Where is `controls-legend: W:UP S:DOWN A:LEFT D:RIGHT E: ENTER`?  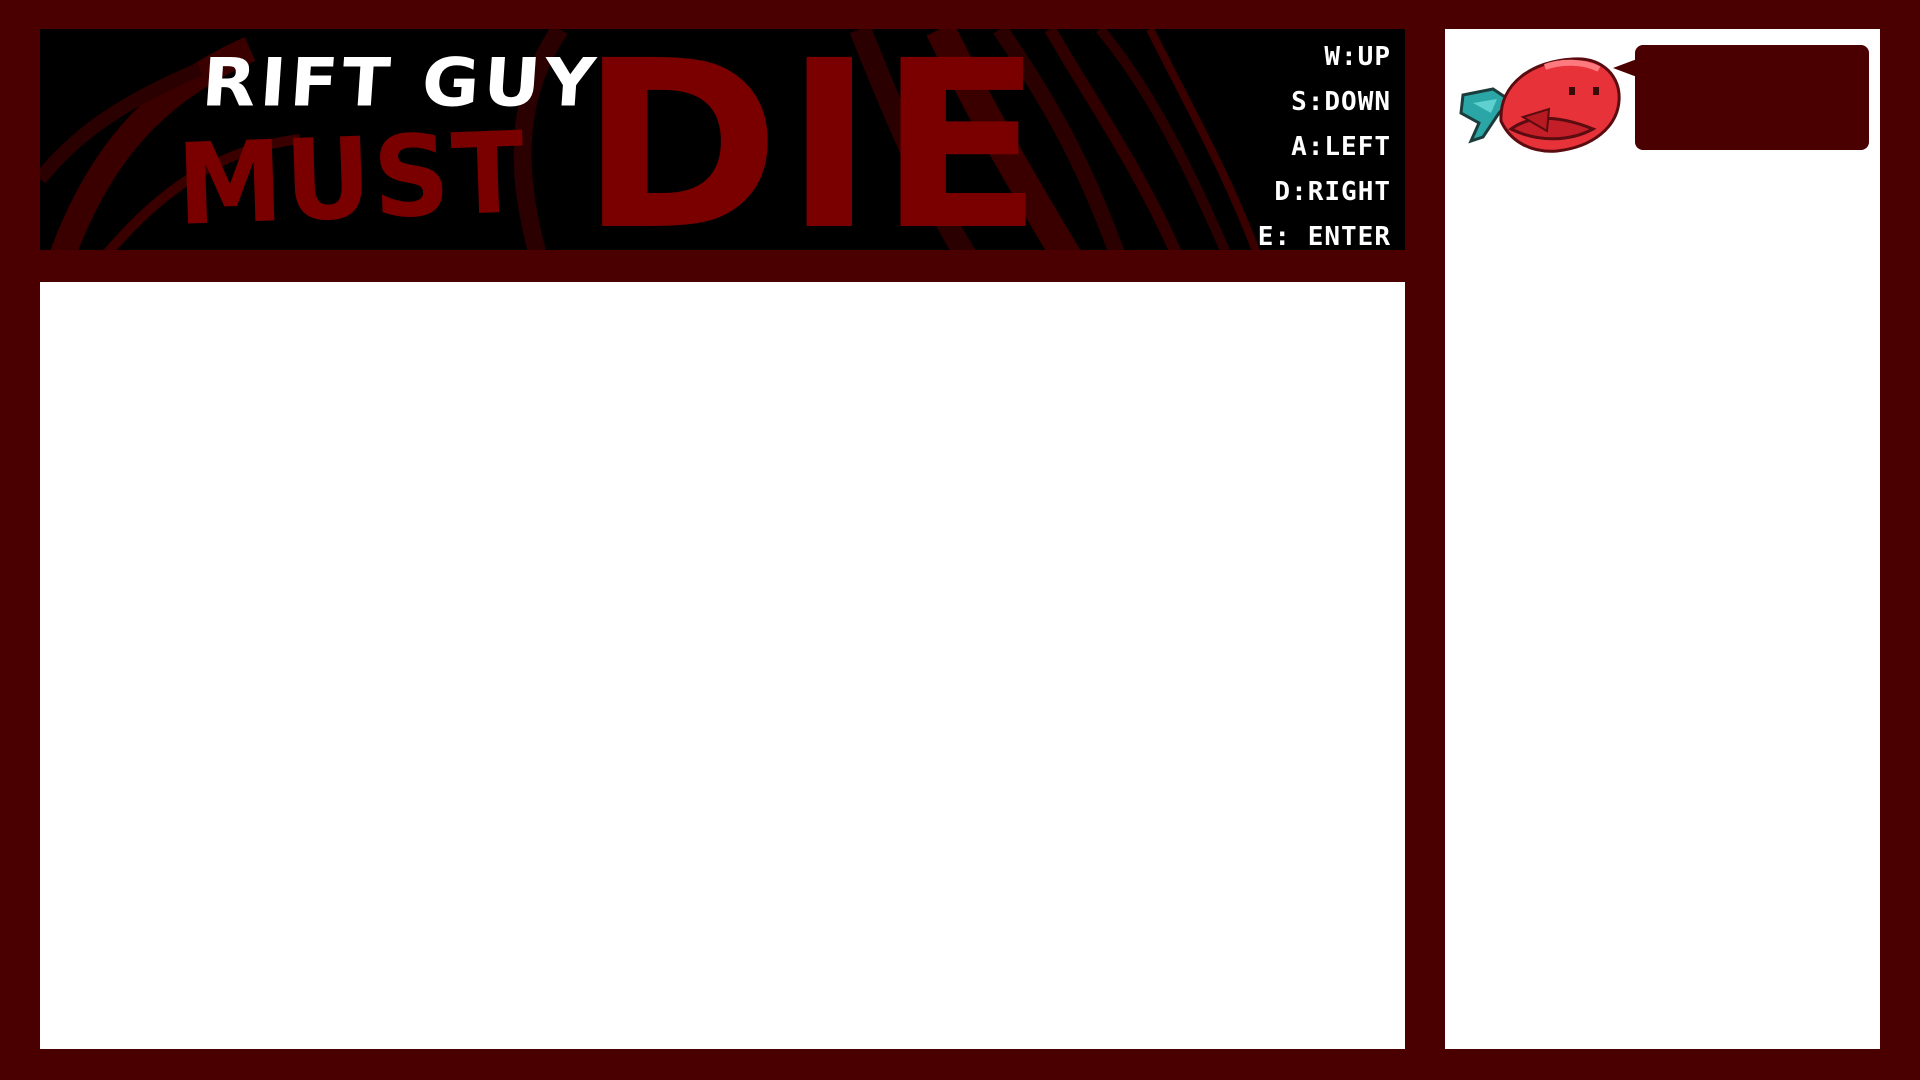 controls-legend: W:UP S:DOWN A:LEFT D:RIGHT E: ENTER is located at coordinates (1324, 147).